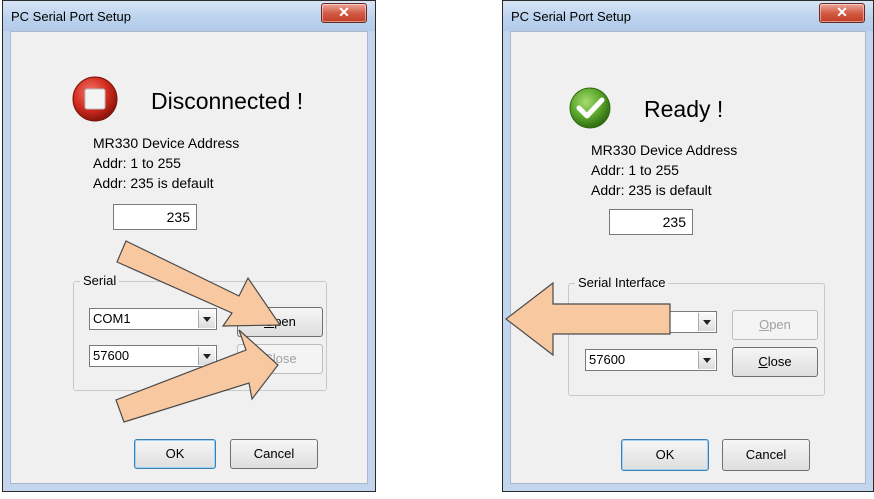  What do you see at coordinates (622, 282) in the screenshot?
I see `serial-interface-label: Serial Interface` at bounding box center [622, 282].